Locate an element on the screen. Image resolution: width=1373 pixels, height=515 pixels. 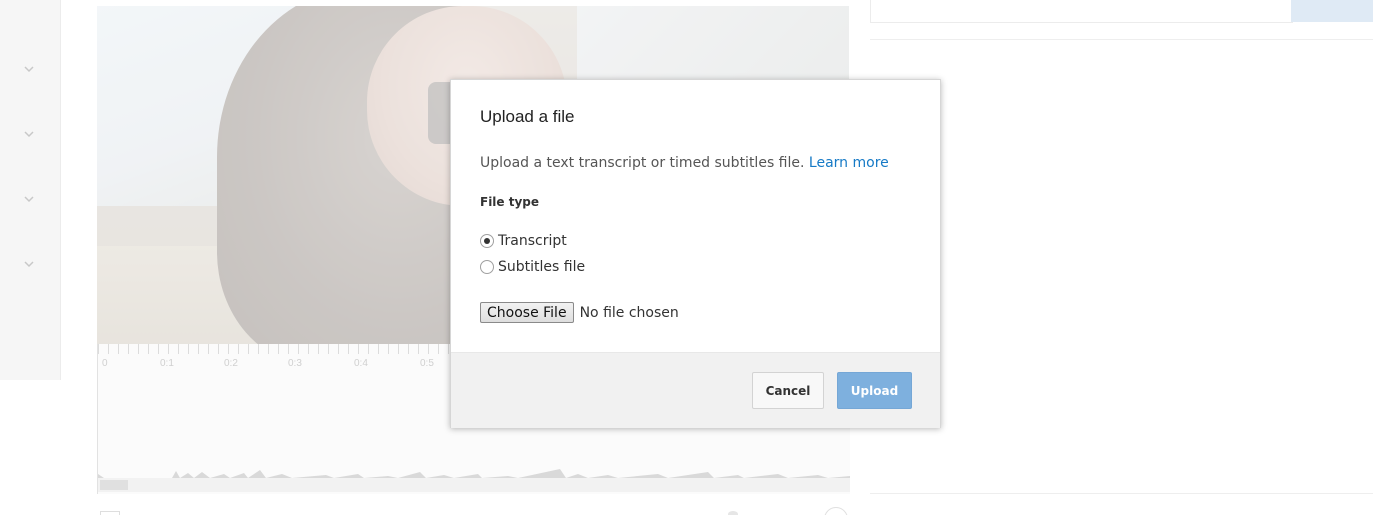
add-caption-button is located at coordinates (1332, 11).